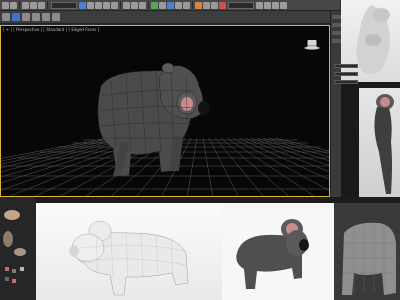 This screenshot has height=300, width=400. I want to click on render-frame-icon, so click(214, 5).